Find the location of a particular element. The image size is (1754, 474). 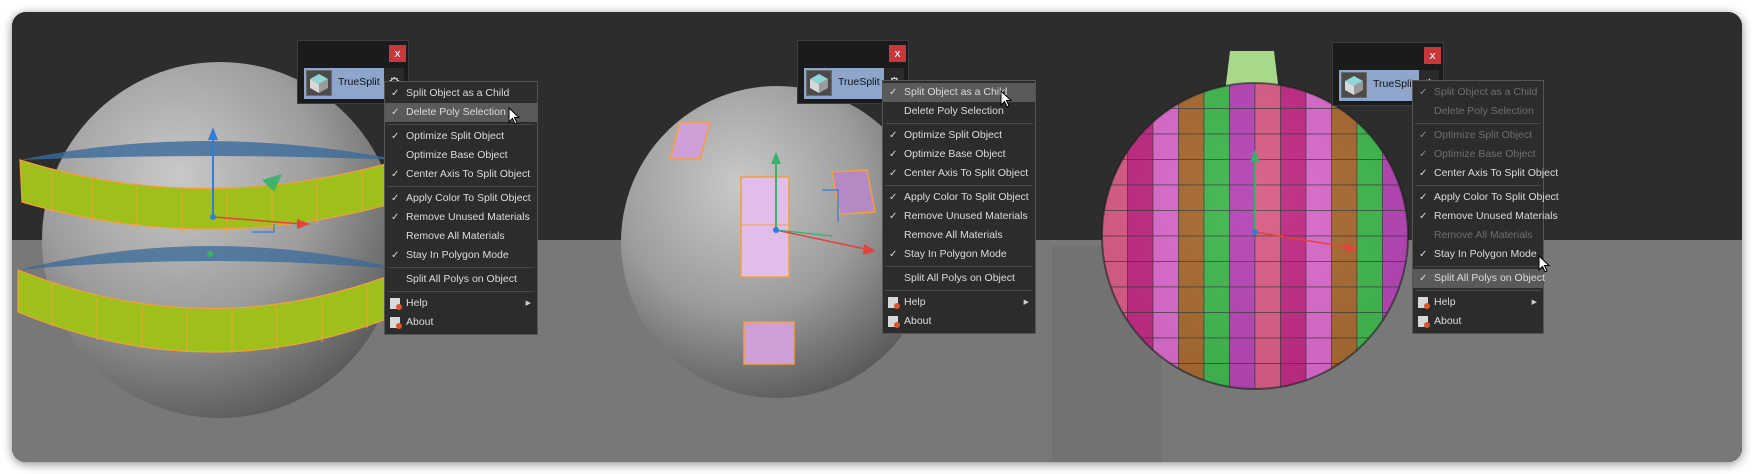

menu-item-delete-poly-selection: Delete Poly Selection is located at coordinates (1478, 111).